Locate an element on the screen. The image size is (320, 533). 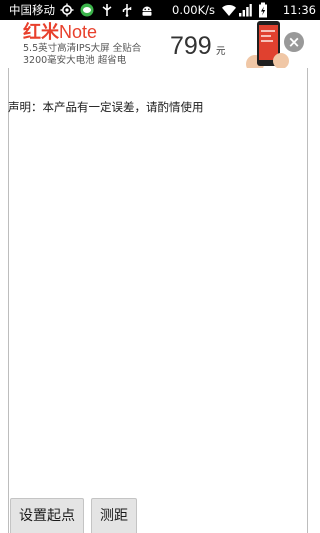
set-start-point-button: 设置起点 is located at coordinates (47, 515).